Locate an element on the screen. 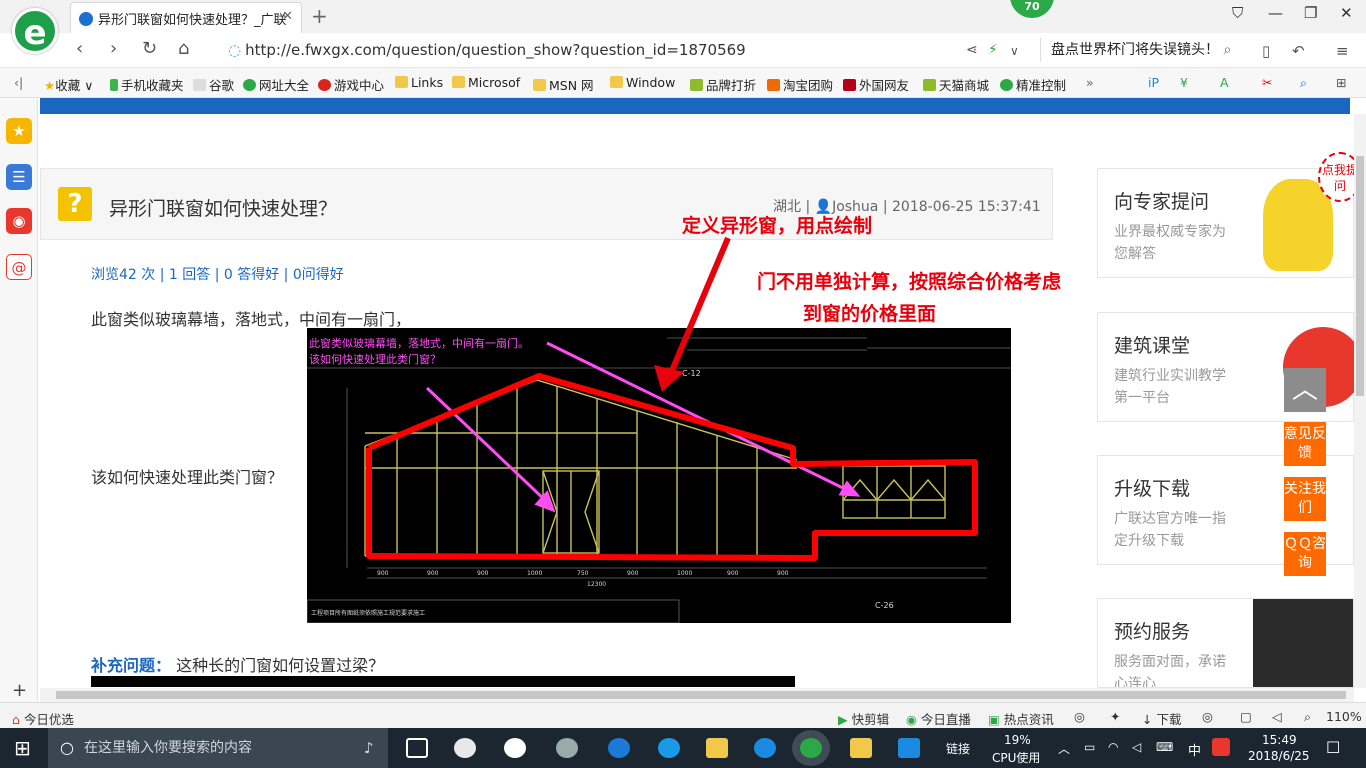 The height and width of the screenshot is (768, 1366). windows-start-icon: ⊞ is located at coordinates (22, 748).